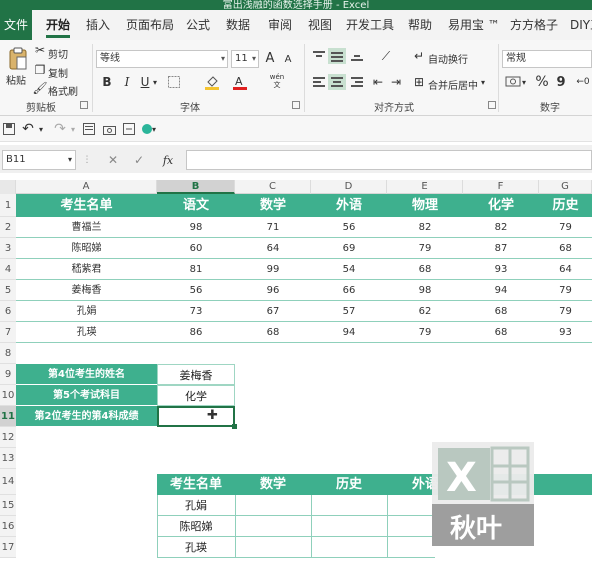  I want to click on score-cell: 93, so click(565, 332).